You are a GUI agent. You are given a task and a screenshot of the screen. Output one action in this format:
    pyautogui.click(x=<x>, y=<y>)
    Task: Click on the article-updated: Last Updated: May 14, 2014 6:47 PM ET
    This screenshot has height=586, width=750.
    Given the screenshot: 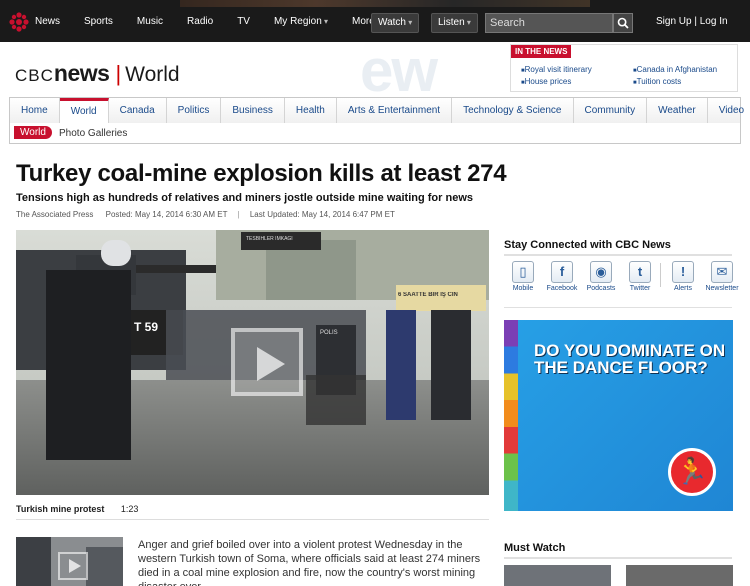 What is the action you would take?
    pyautogui.click(x=322, y=214)
    